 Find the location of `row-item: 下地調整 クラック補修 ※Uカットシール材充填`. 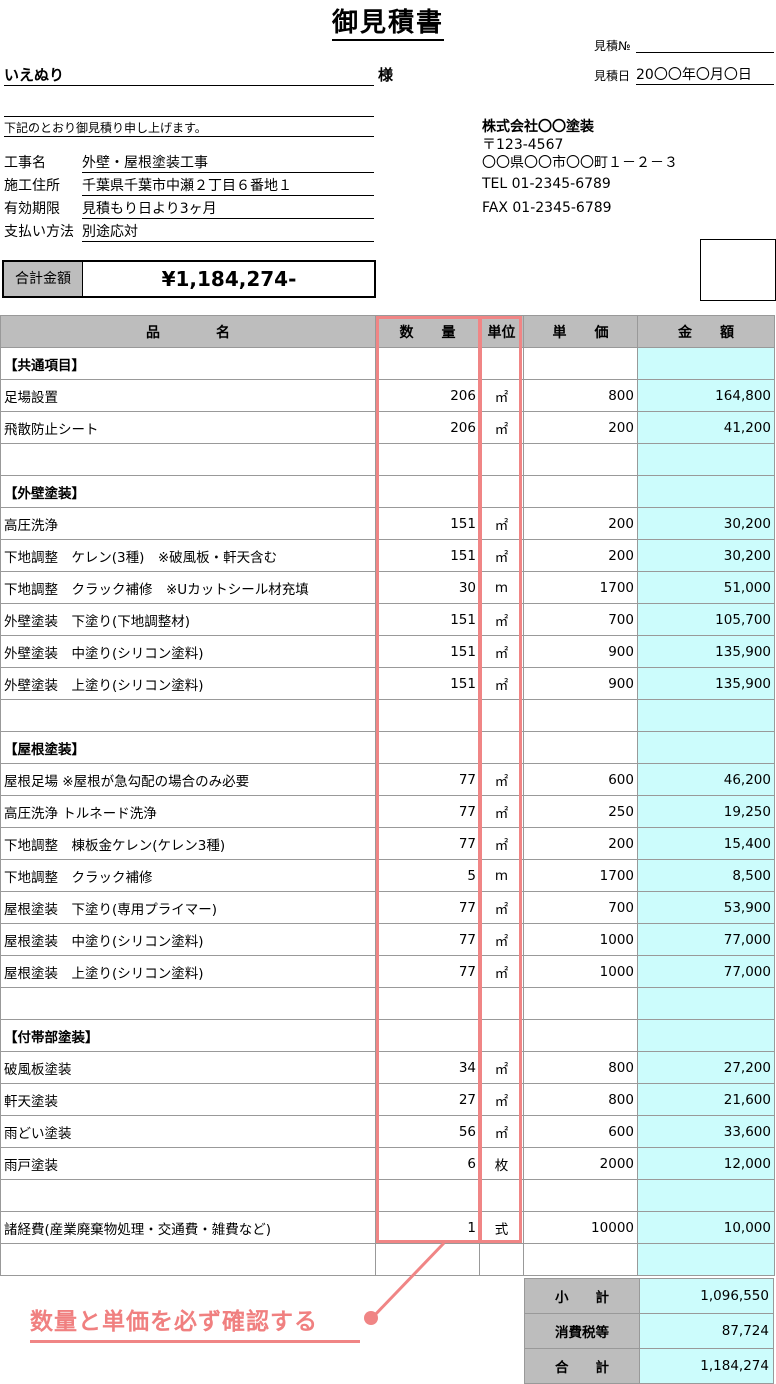

row-item: 下地調整 クラック補修 ※Uカットシール材充填 is located at coordinates (188, 587).